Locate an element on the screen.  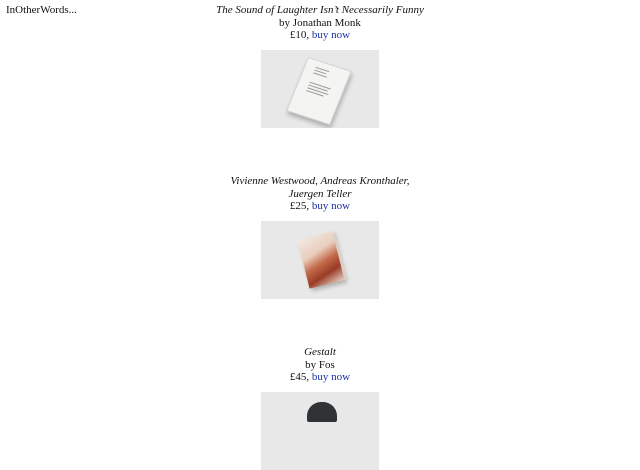
price-line: £45, buy now is located at coordinates (320, 377).